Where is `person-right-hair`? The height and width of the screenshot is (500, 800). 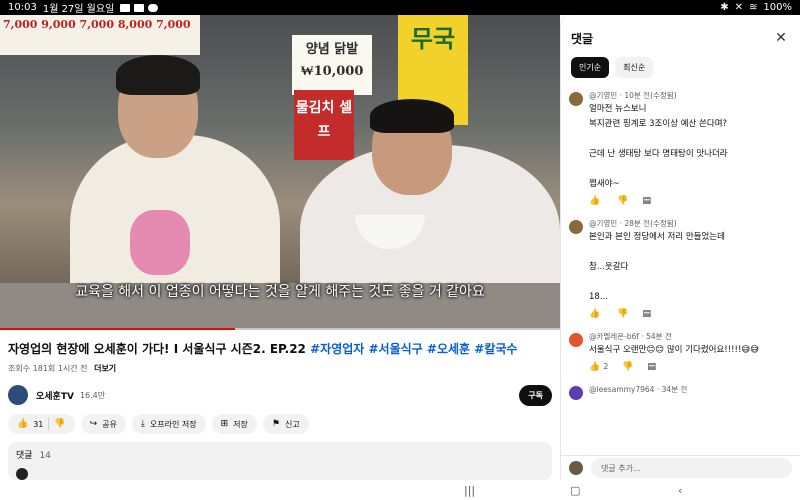
person-right-hair is located at coordinates (412, 116).